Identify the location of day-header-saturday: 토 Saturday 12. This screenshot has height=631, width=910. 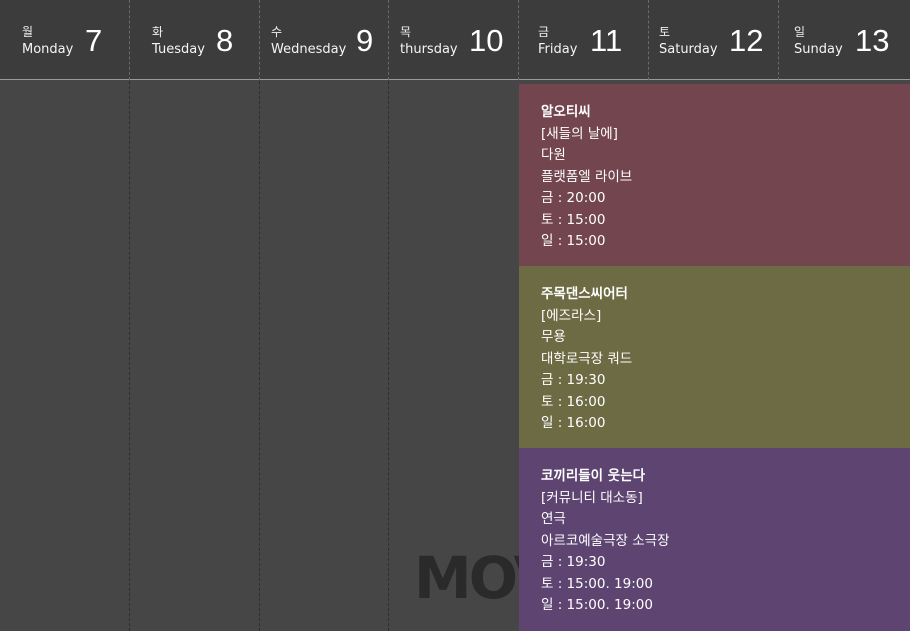
(714, 40).